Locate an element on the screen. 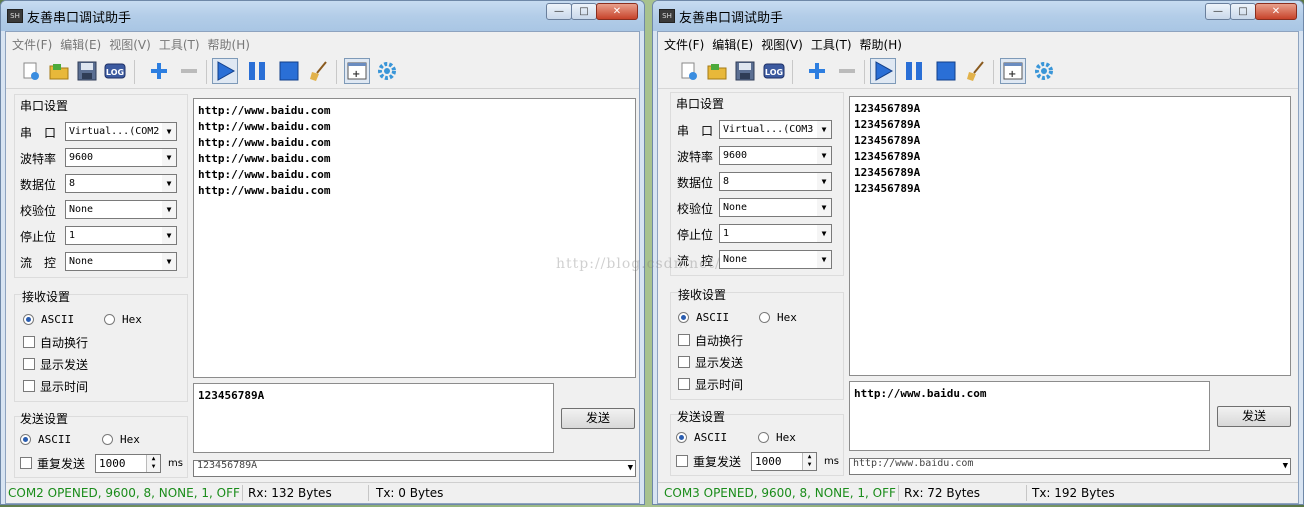  ms-label: ms is located at coordinates (831, 461).